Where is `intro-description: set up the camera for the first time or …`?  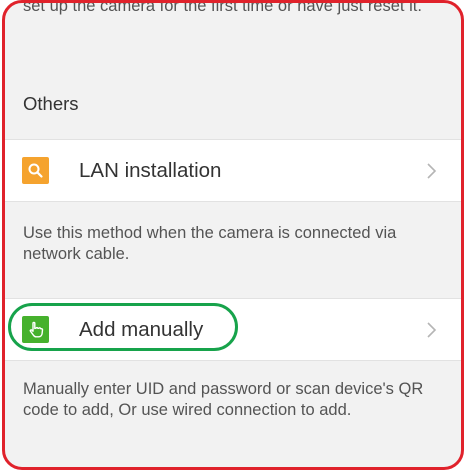 intro-description: set up the camera for the first time or … is located at coordinates (222, 7).